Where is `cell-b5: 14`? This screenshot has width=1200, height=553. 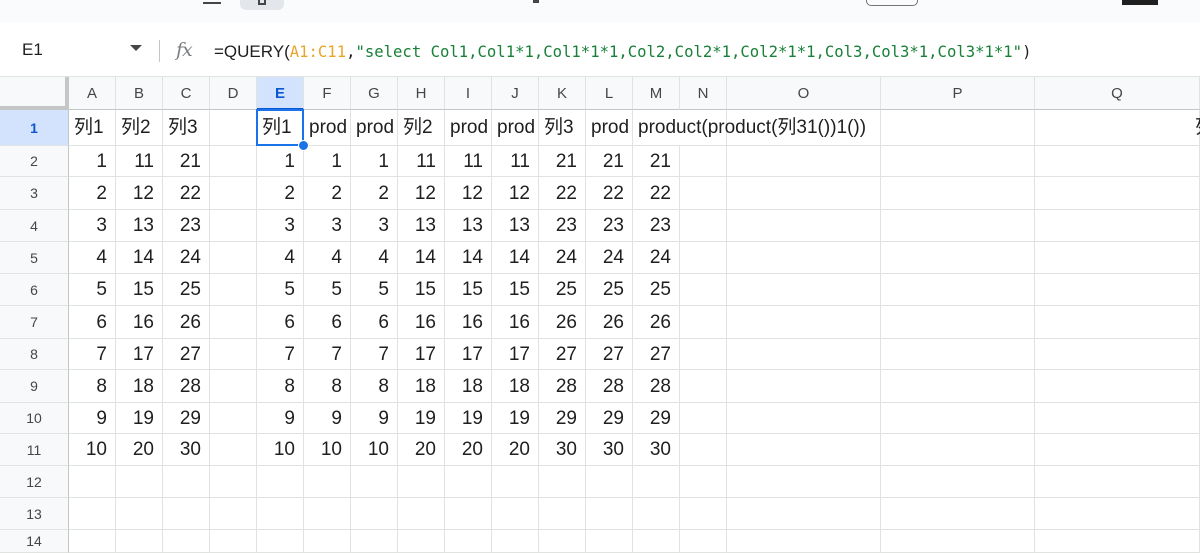
cell-b5: 14 is located at coordinates (139, 258).